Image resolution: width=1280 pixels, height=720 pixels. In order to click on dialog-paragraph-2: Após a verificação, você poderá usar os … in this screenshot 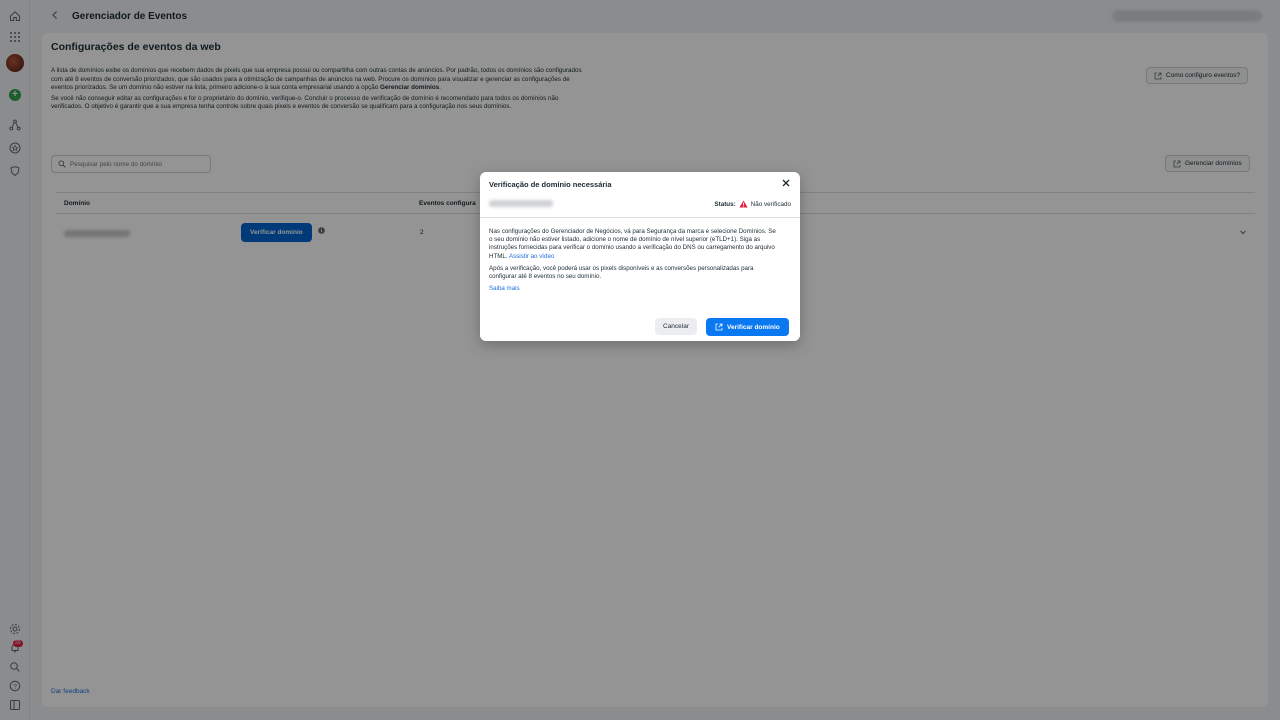, I will do `click(621, 272)`.